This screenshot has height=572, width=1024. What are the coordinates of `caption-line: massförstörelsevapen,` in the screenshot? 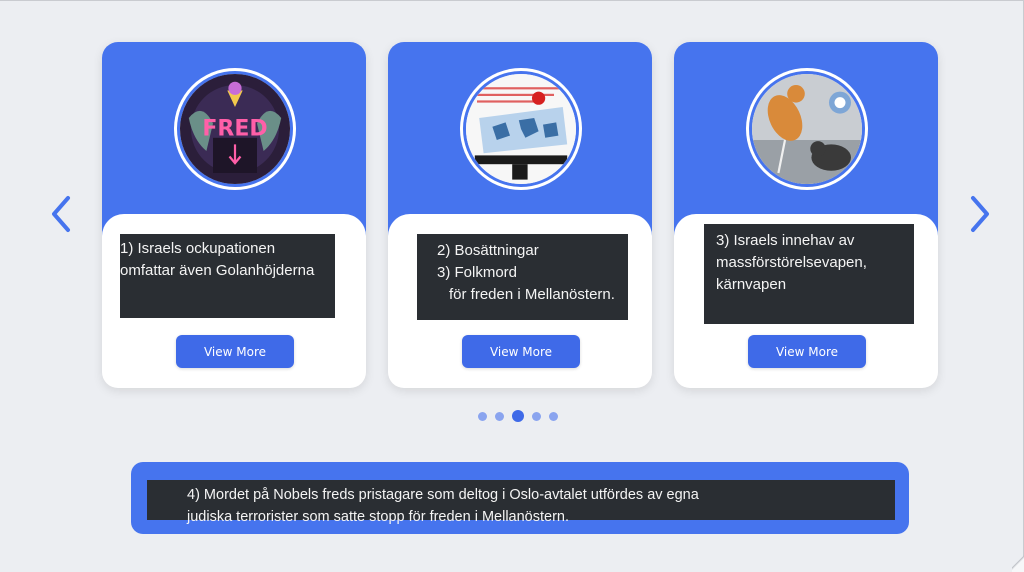 It's located at (791, 262).